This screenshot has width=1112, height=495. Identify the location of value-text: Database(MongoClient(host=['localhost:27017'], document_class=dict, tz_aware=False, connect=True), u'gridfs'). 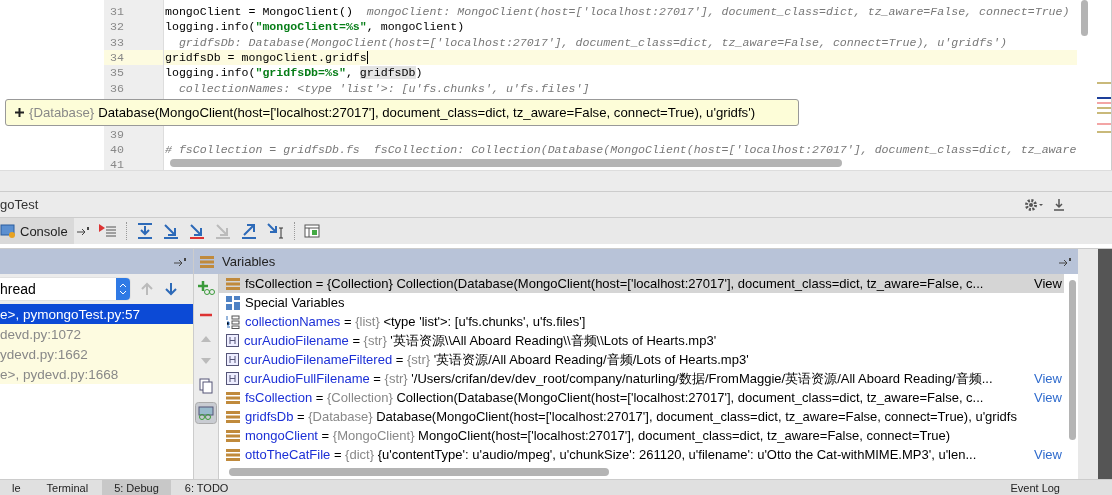
(427, 112).